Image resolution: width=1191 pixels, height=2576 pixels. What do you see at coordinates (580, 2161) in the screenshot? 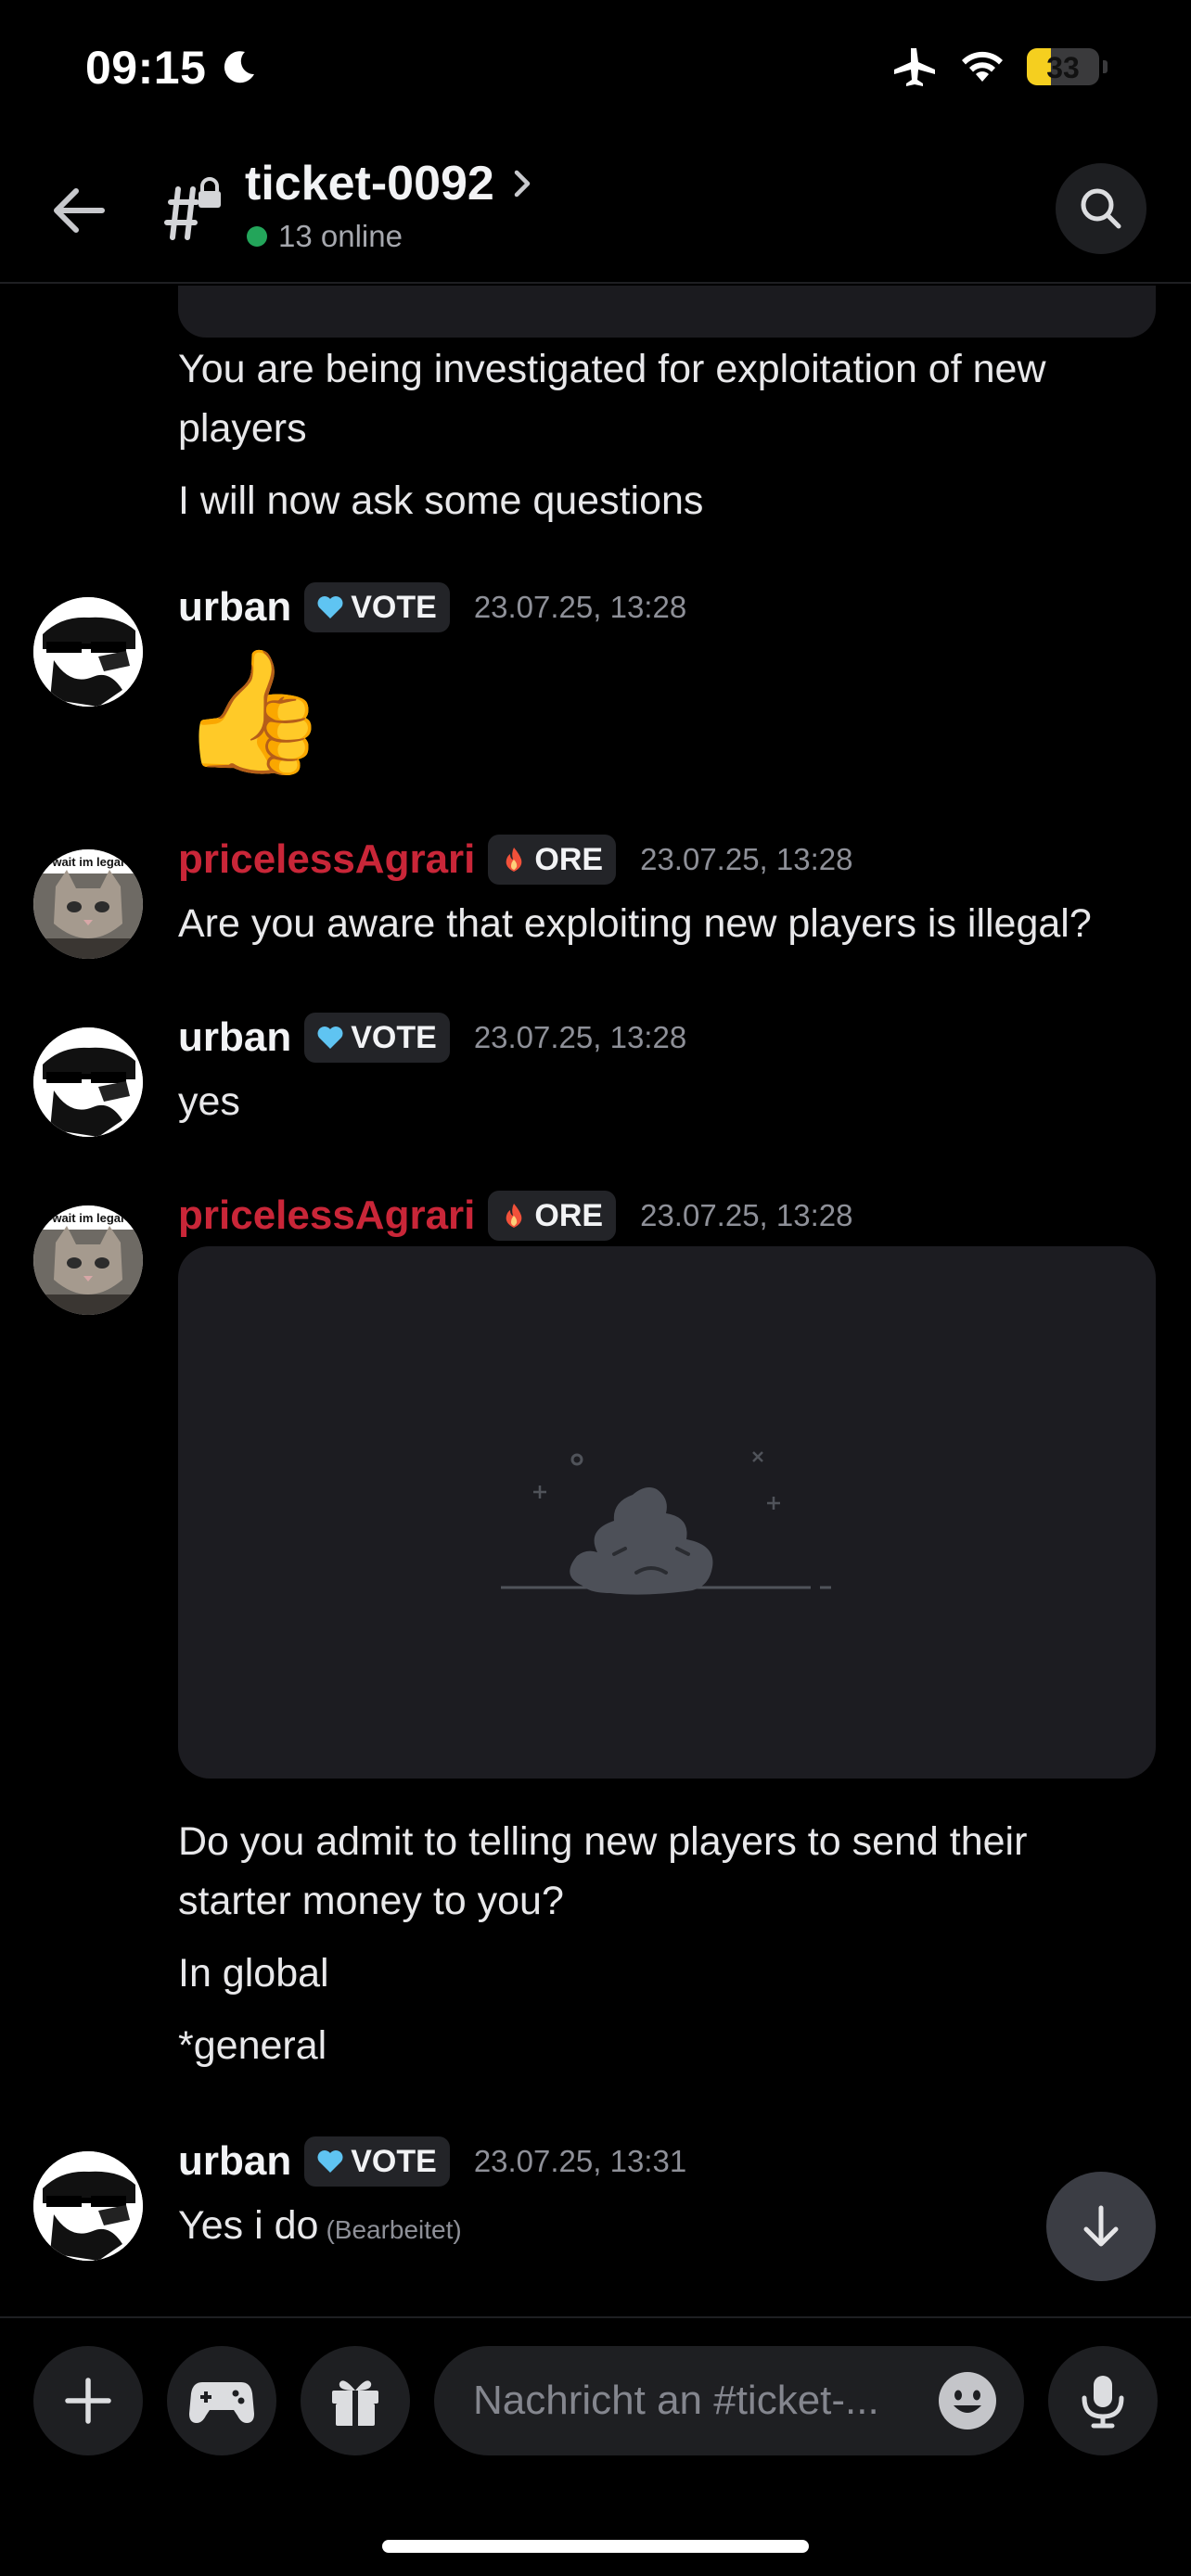
I see `timestamp: 23.07.25, 13:31` at bounding box center [580, 2161].